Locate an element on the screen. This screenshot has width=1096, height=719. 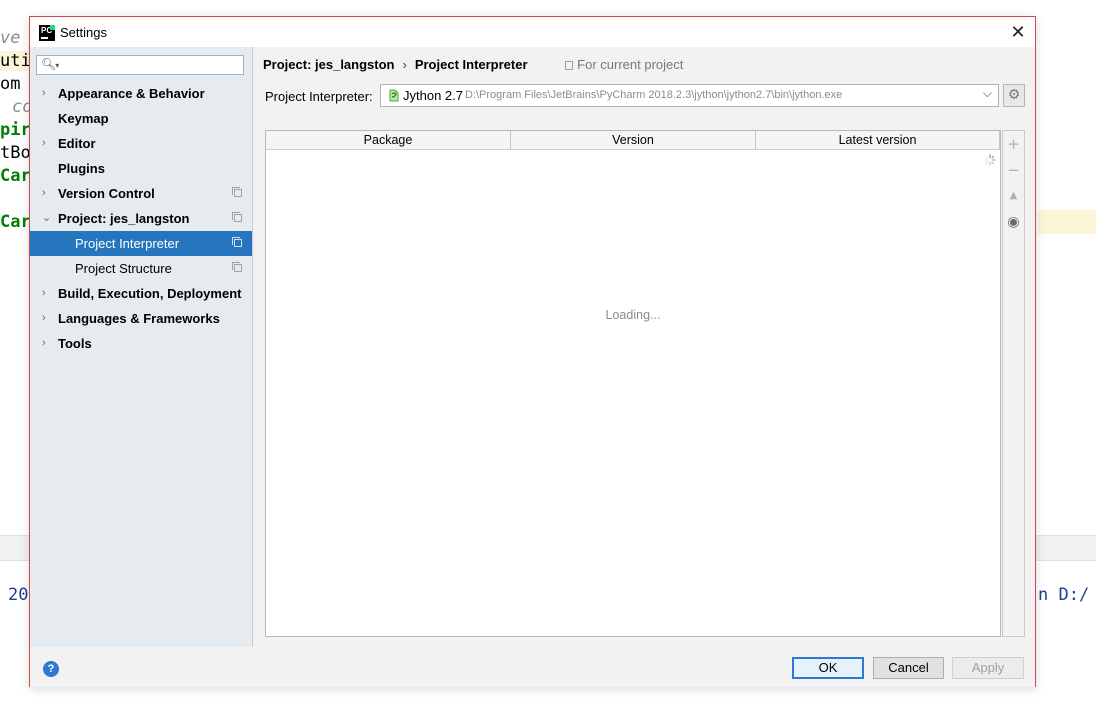
eye-icon: ◉ is located at coordinates (1013, 222).